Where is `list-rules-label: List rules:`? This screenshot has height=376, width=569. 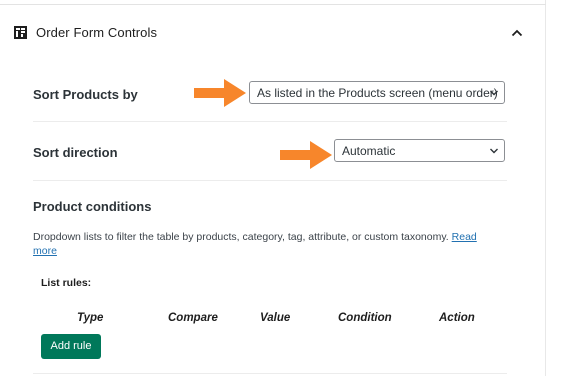
list-rules-label: List rules: is located at coordinates (66, 283).